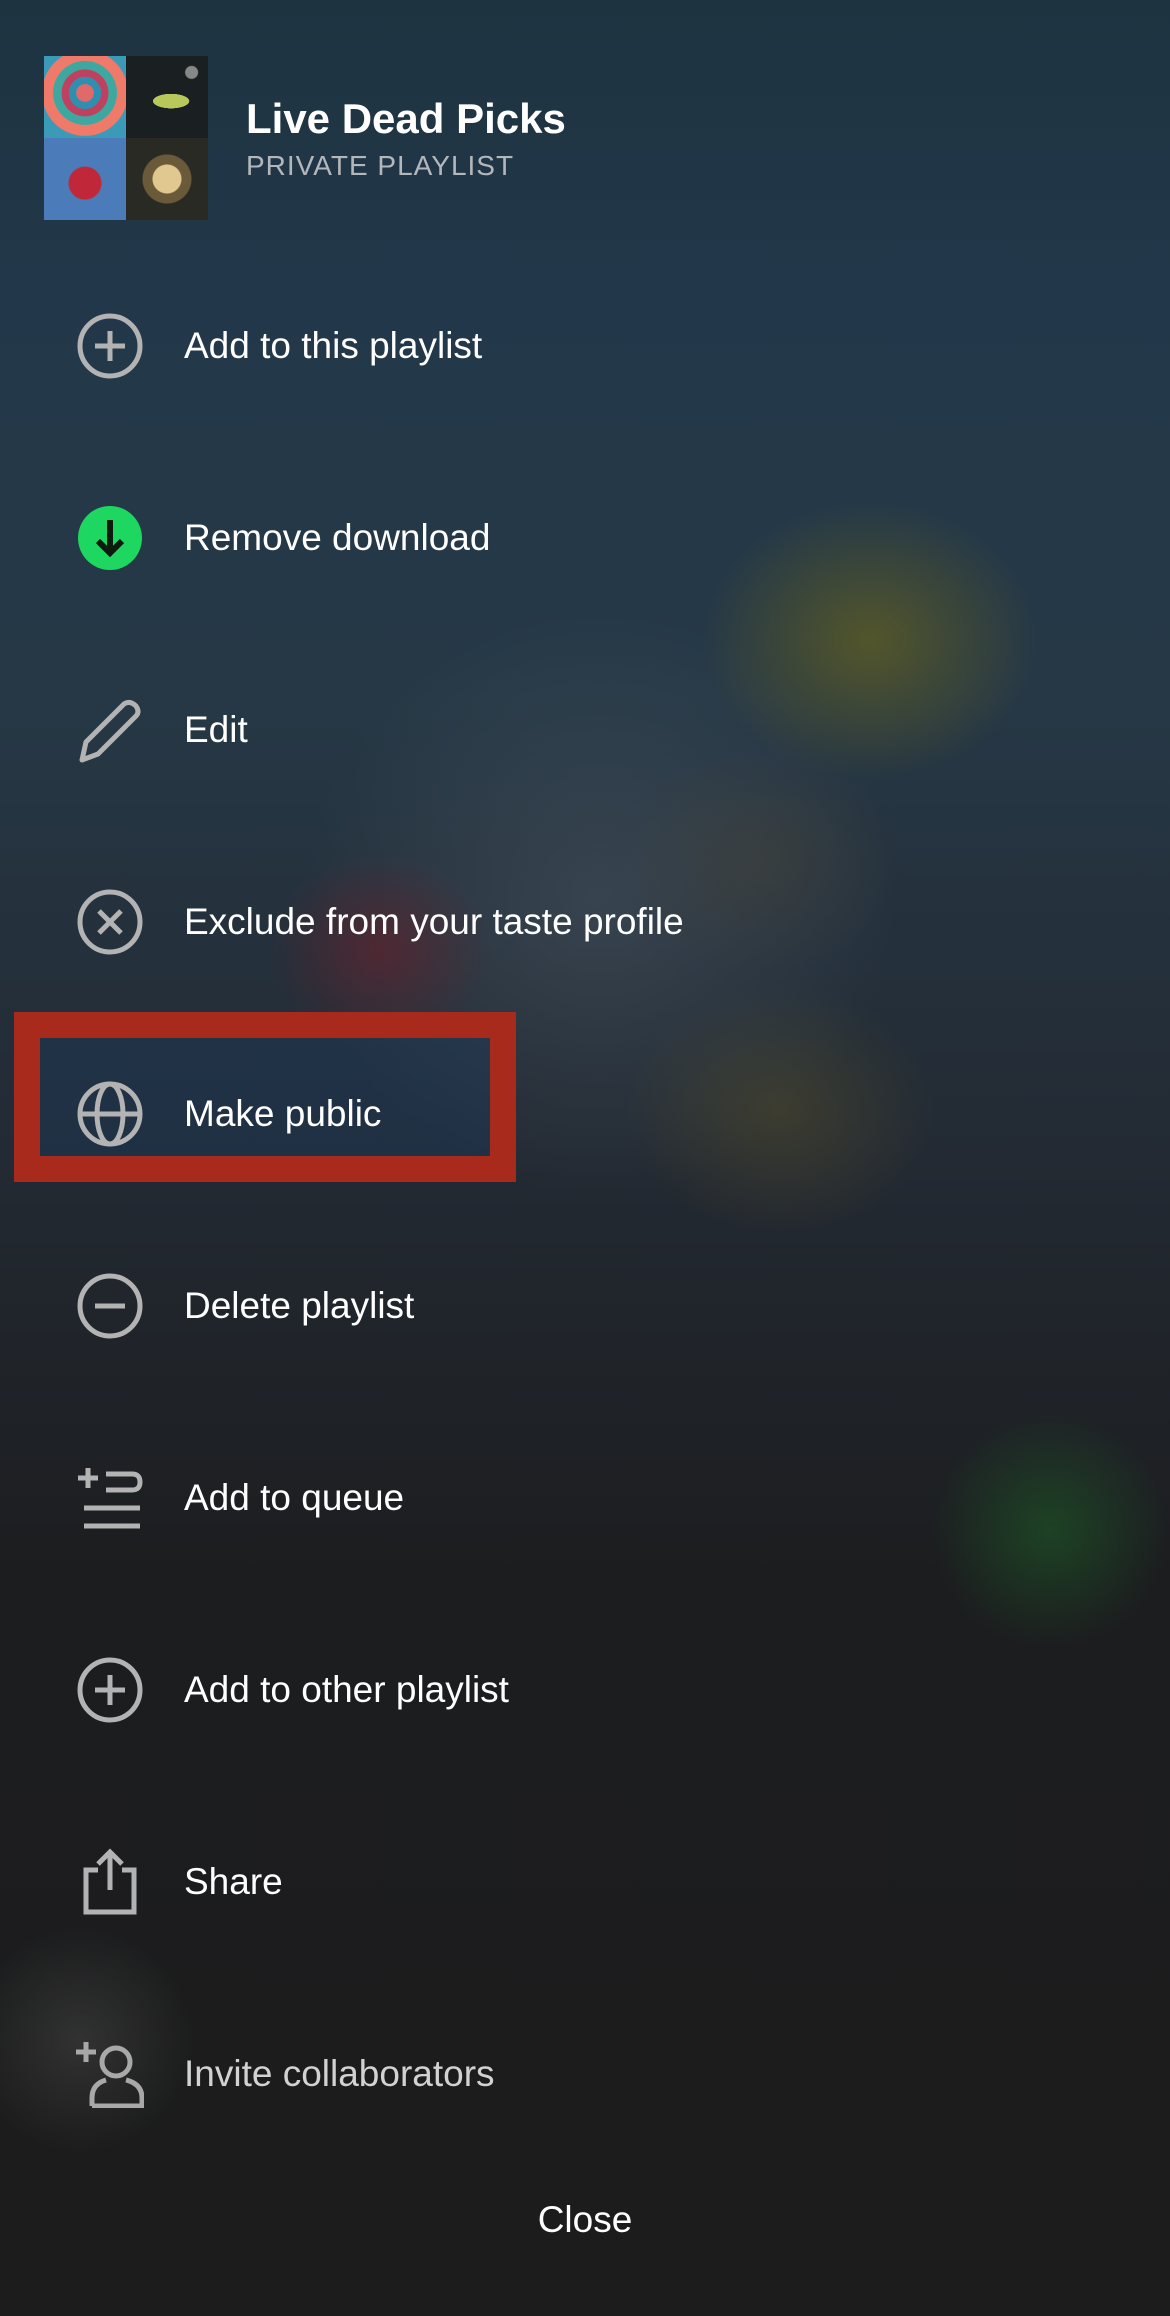 The height and width of the screenshot is (2316, 1170). Describe the element at coordinates (337, 537) in the screenshot. I see `menu-item-label: Remove download` at that location.